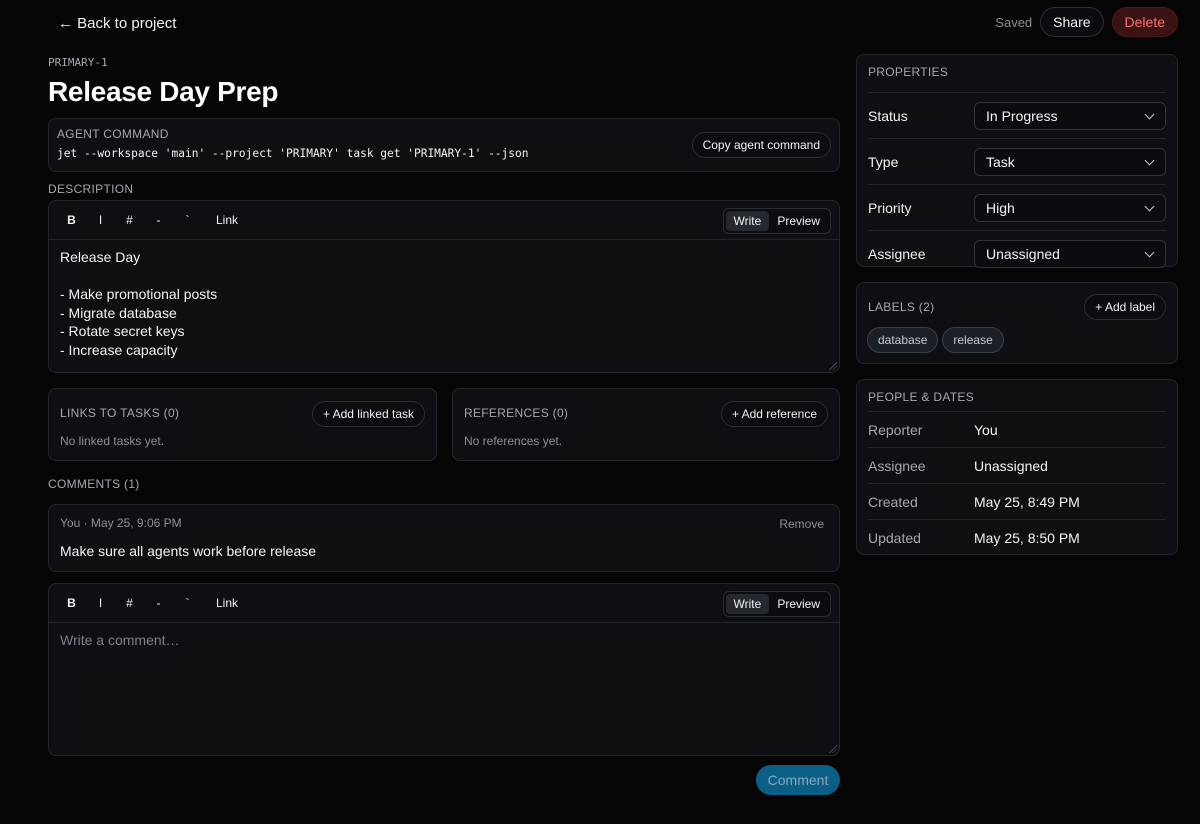  I want to click on property-status: Status In Progress, so click(1017, 115).